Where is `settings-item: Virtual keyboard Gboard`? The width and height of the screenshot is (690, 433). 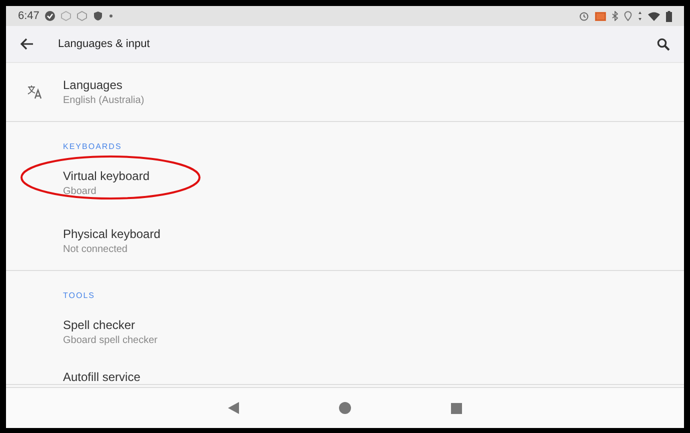 settings-item: Virtual keyboard Gboard is located at coordinates (345, 183).